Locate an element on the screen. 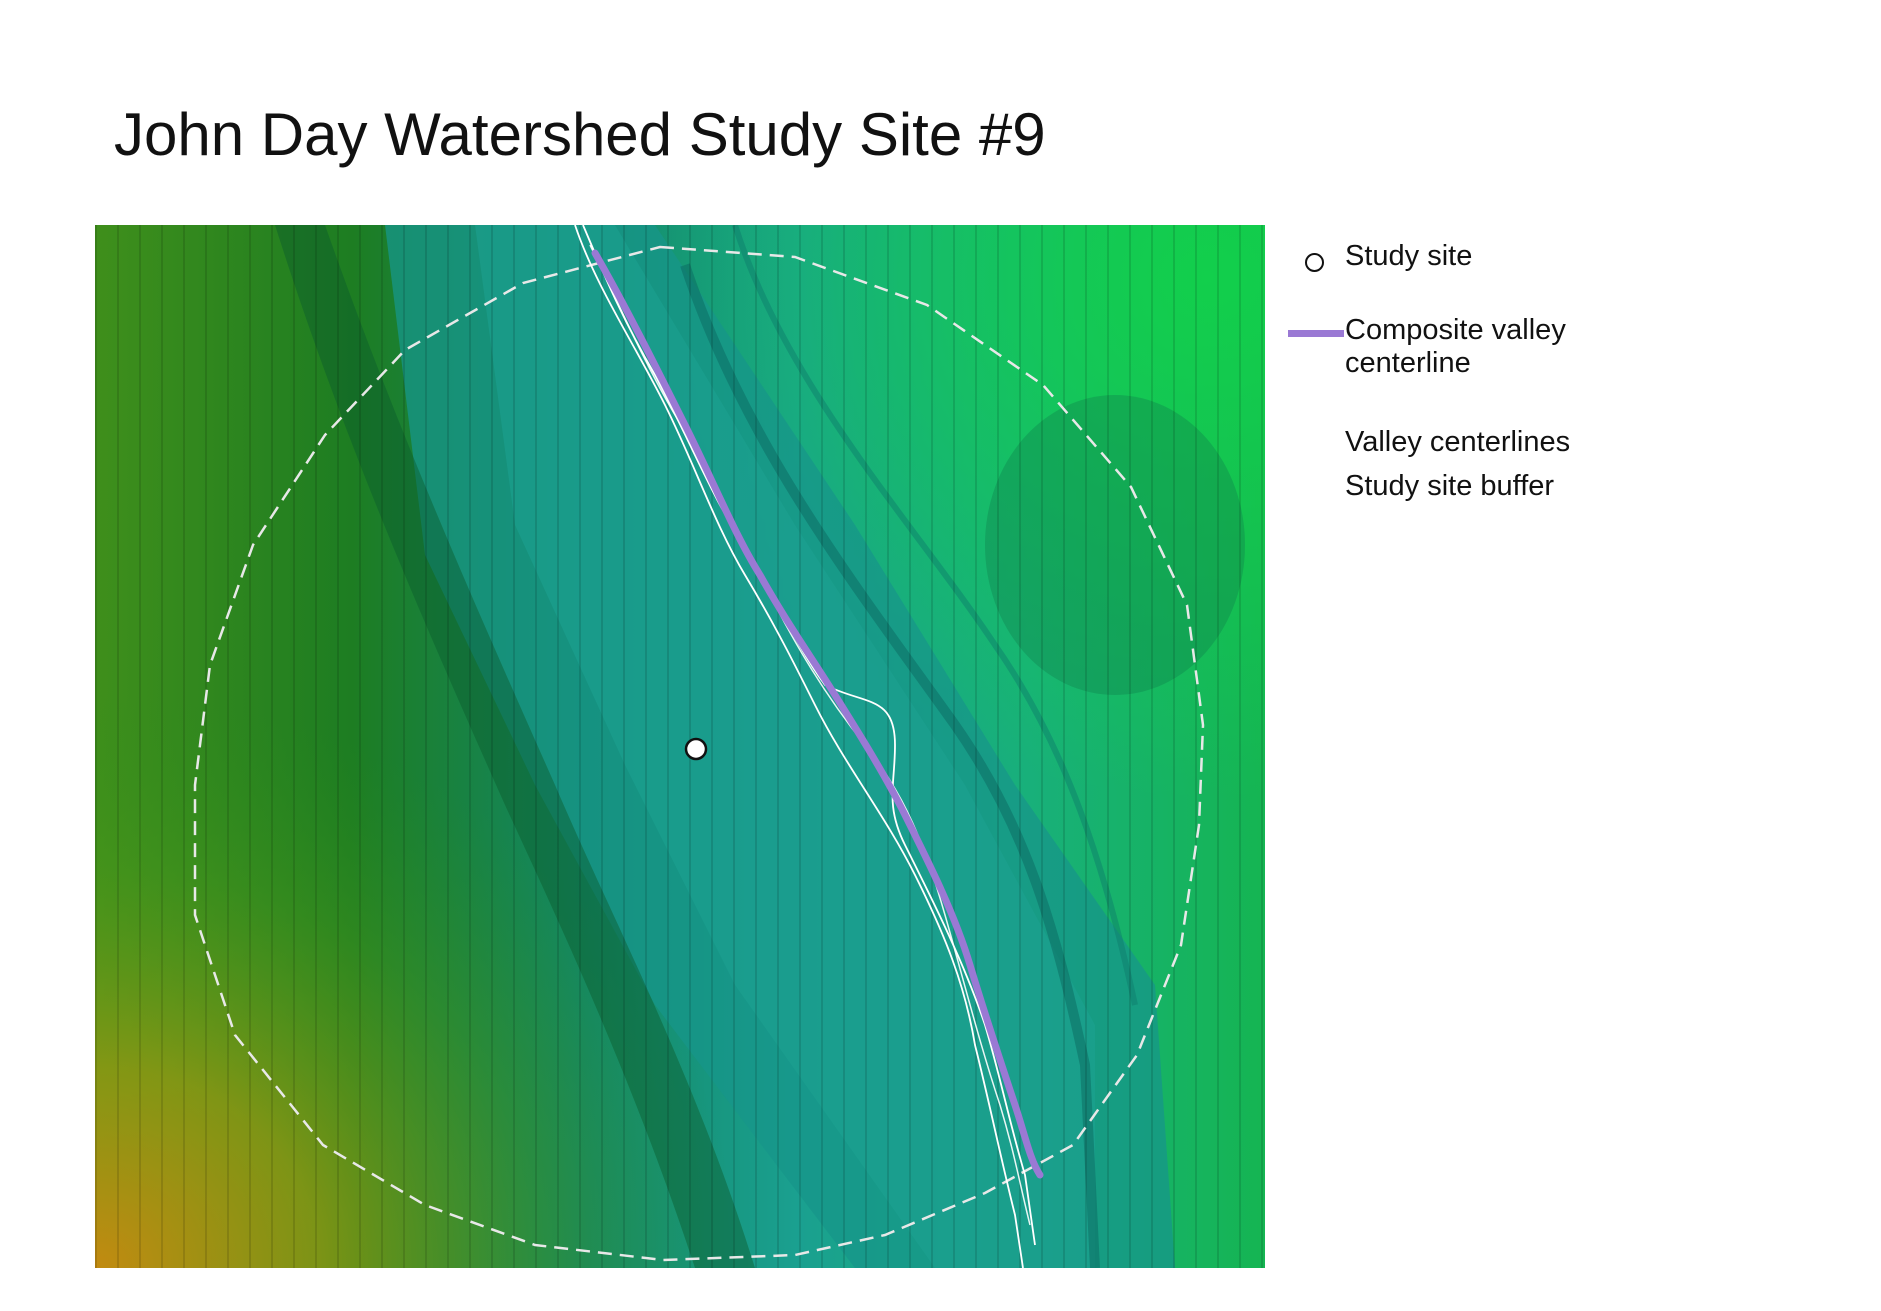 The height and width of the screenshot is (1311, 1881). legend-item-study-site: Study site is located at coordinates (1378, 256).